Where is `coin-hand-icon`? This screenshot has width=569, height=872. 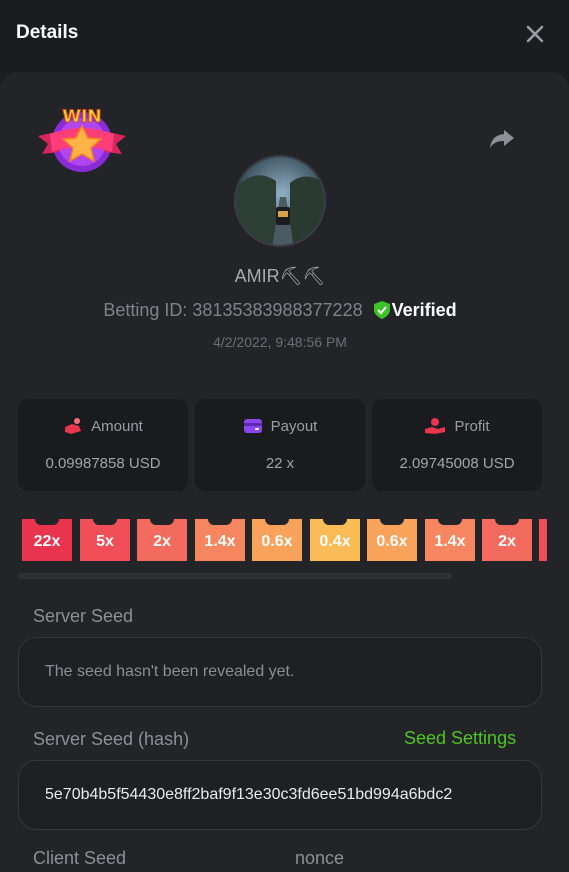 coin-hand-icon is located at coordinates (73, 426).